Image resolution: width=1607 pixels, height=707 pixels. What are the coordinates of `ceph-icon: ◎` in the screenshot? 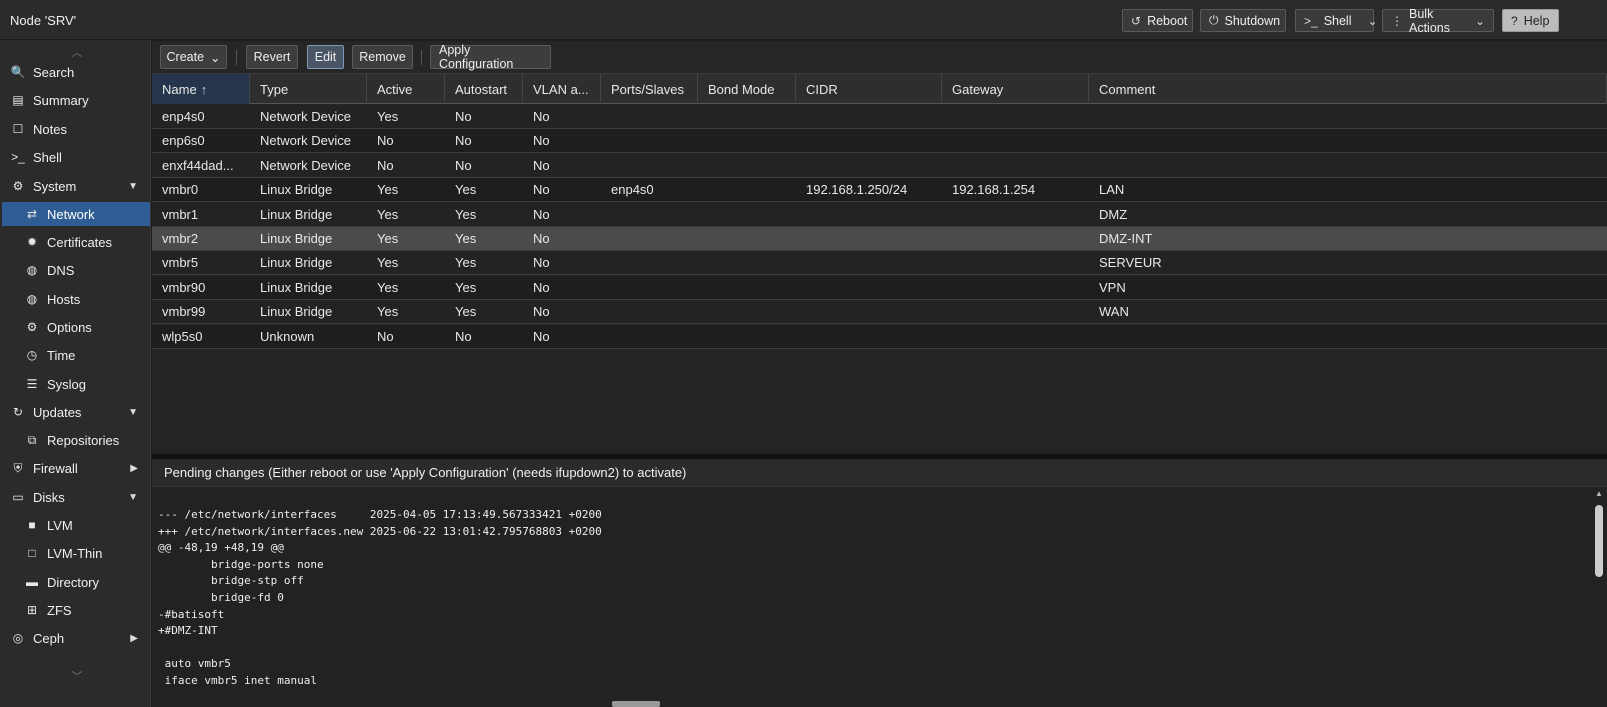 It's located at (18, 638).